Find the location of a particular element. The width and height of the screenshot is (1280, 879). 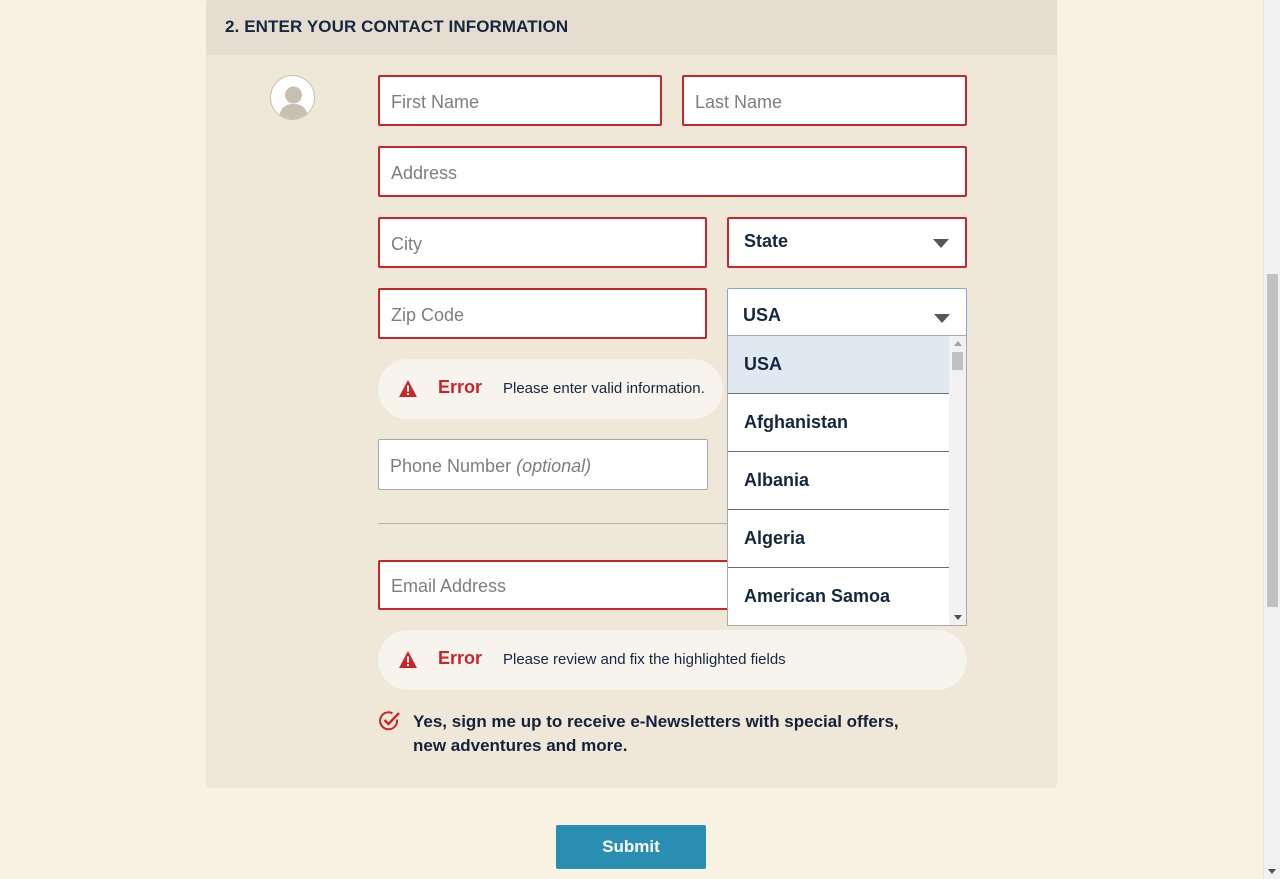

location-error: Error Please enter valid information. is located at coordinates (550, 389).